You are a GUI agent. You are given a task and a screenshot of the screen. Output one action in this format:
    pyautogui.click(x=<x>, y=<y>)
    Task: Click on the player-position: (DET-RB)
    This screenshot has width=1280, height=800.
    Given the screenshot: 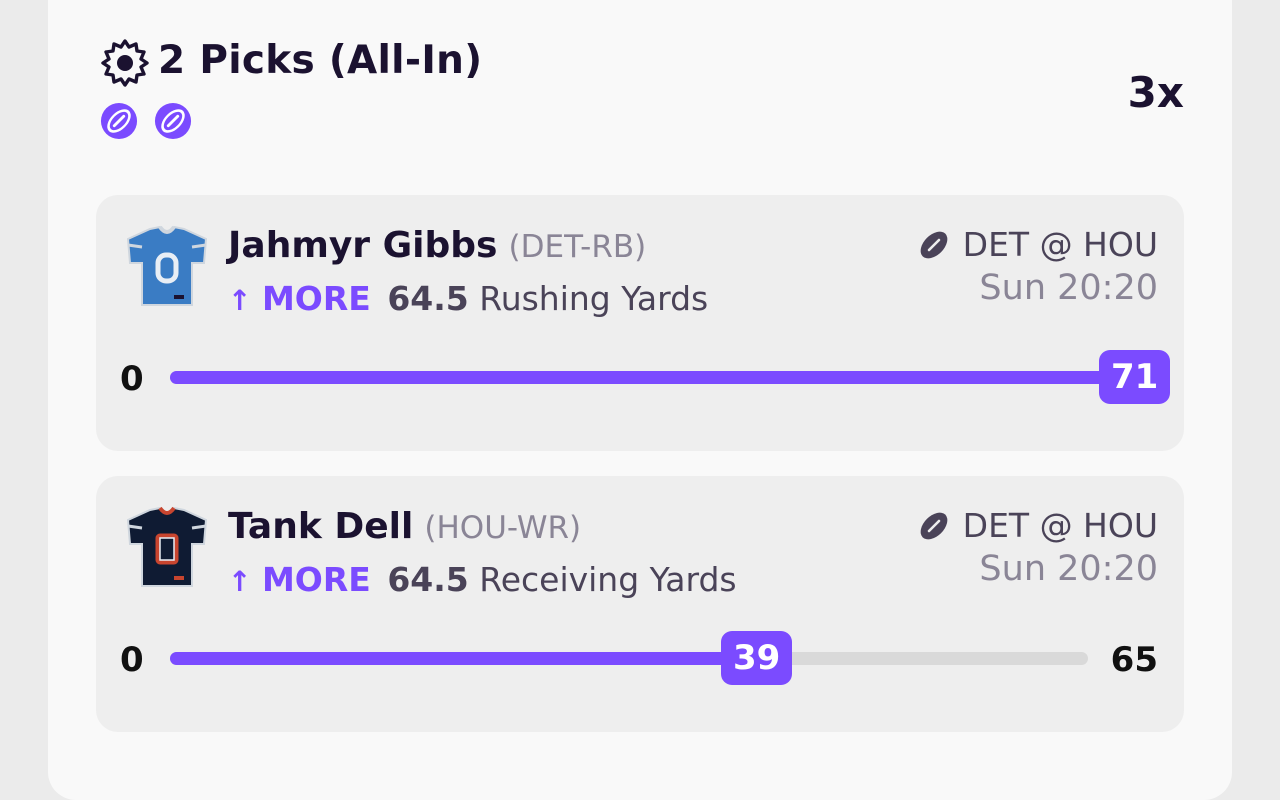 What is the action you would take?
    pyautogui.click(x=577, y=247)
    